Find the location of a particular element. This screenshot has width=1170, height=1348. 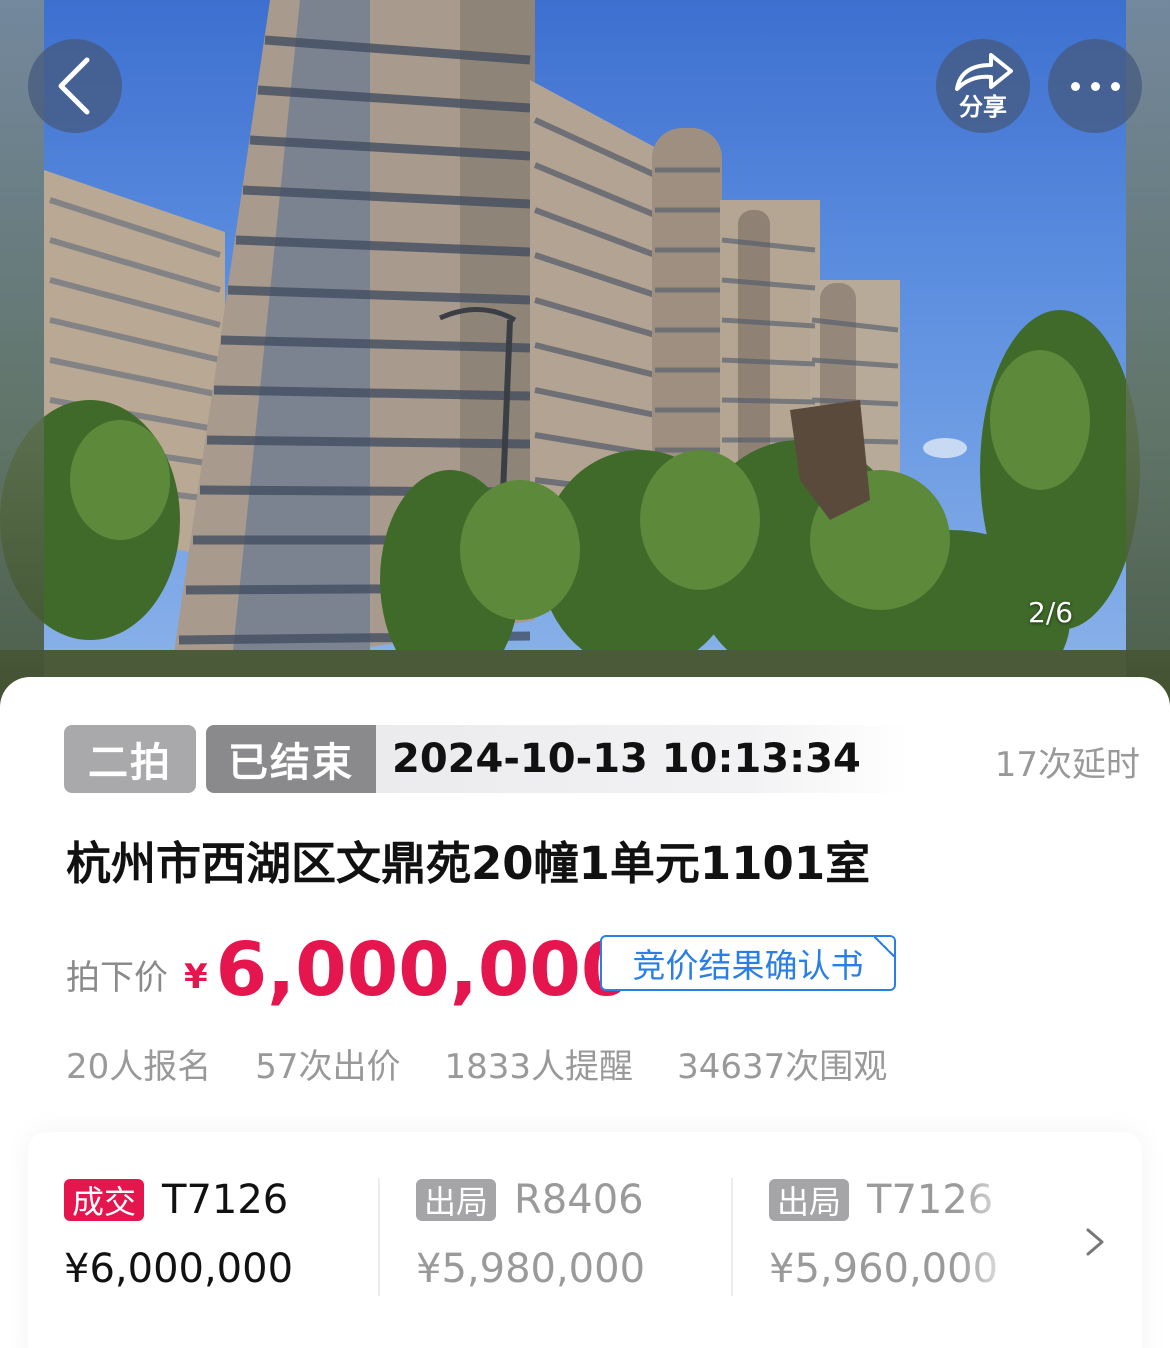

chevron-right-icon is located at coordinates (1095, 1242).